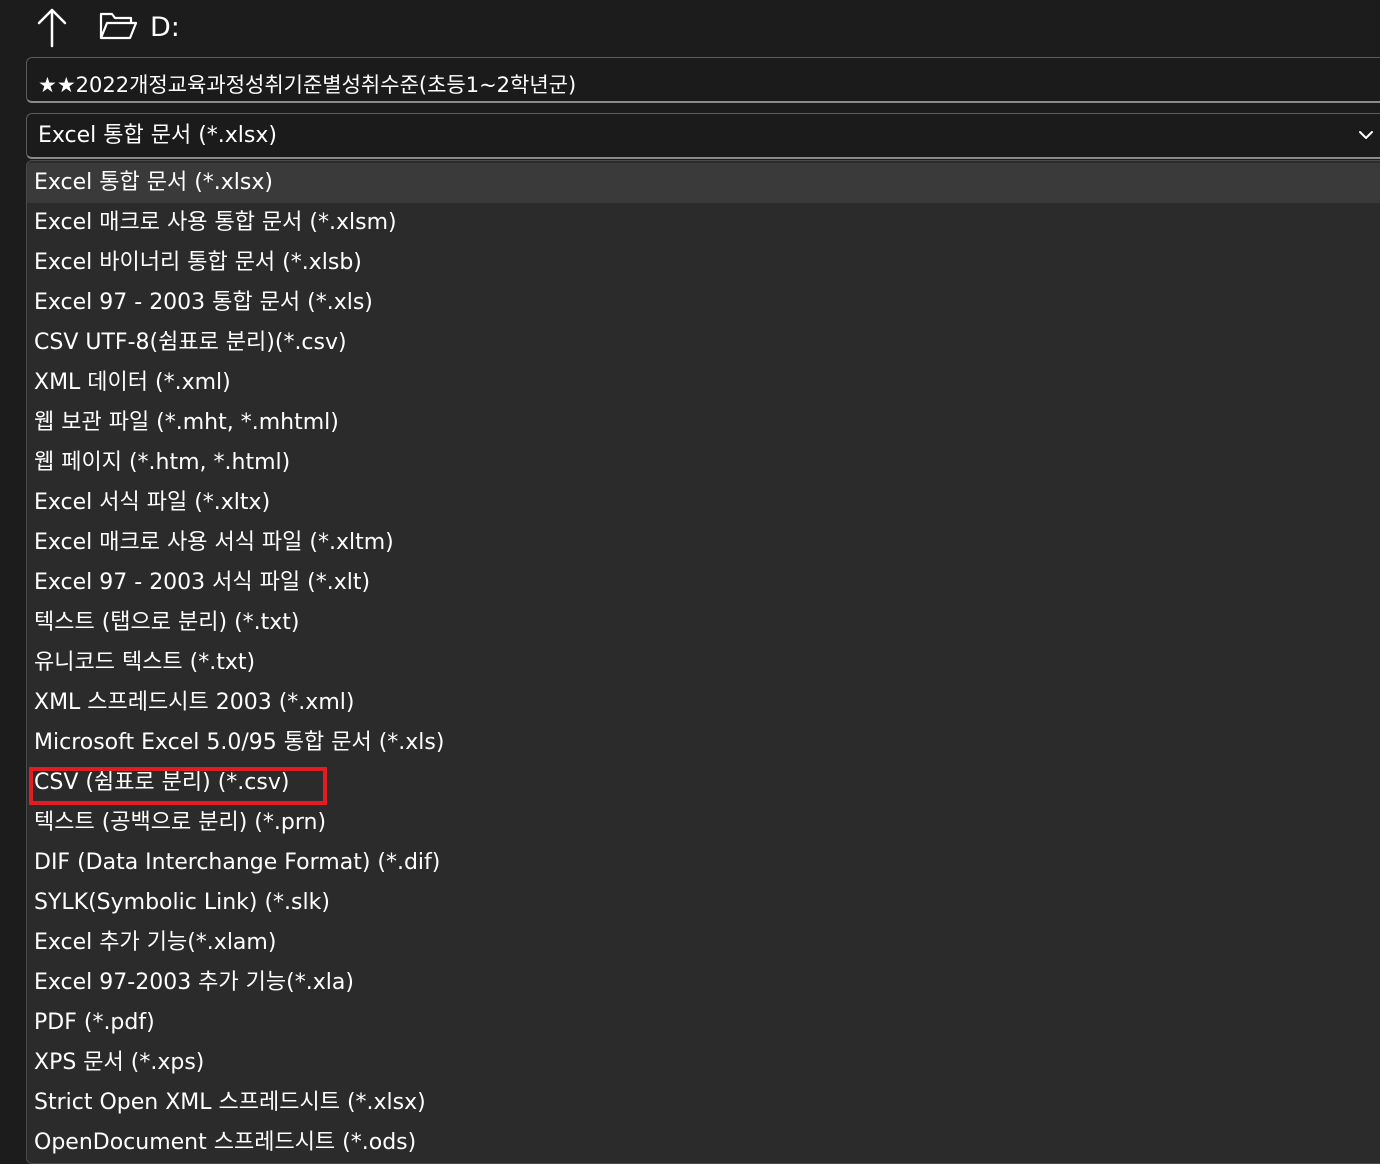  Describe the element at coordinates (703, 503) in the screenshot. I see `filetype-option: Excel 서식 파일 (*.xltx)` at that location.